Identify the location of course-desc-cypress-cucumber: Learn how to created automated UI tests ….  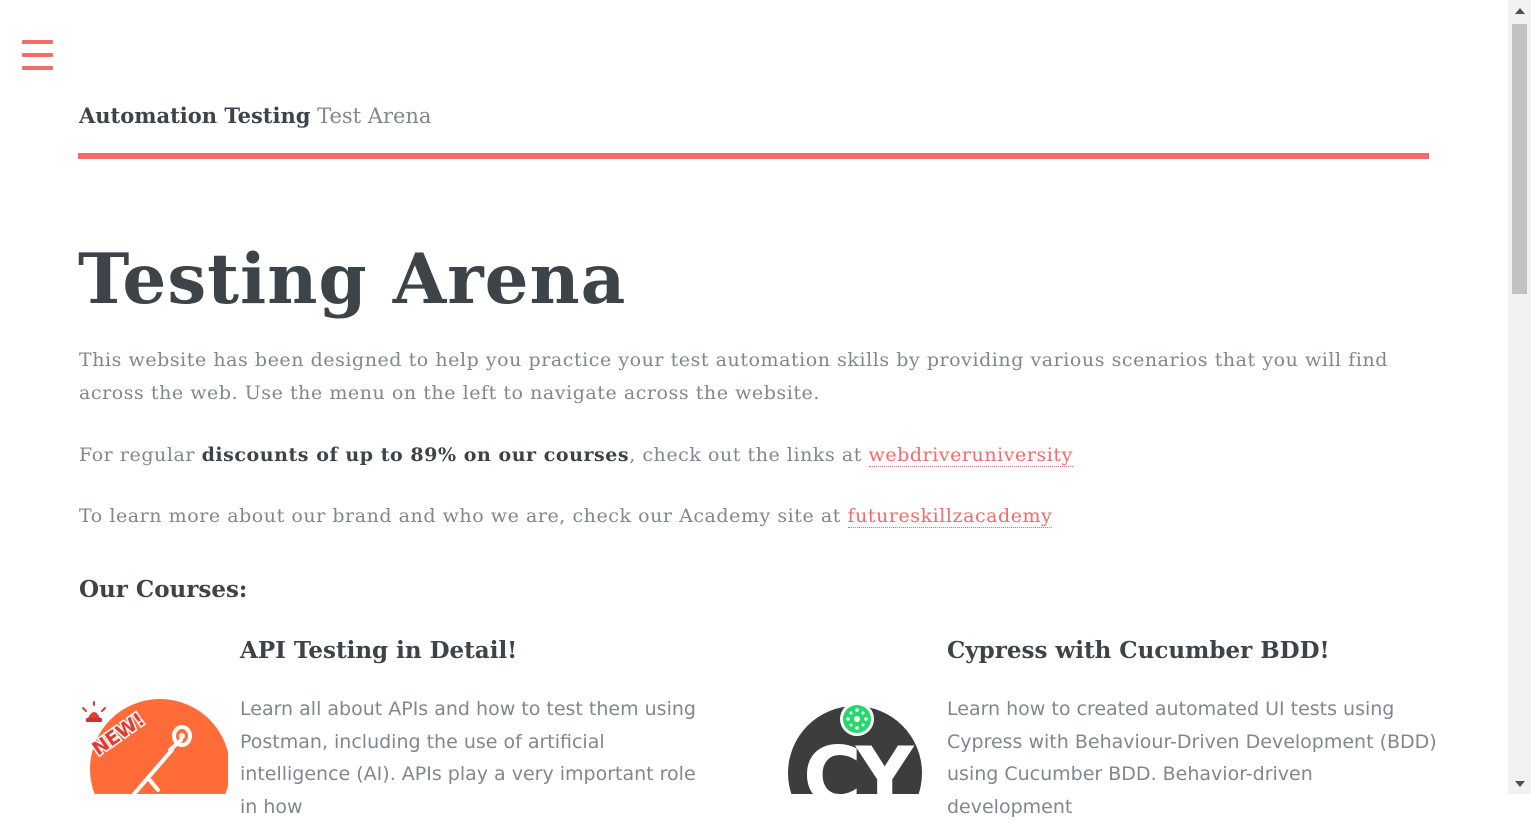
(1192, 758).